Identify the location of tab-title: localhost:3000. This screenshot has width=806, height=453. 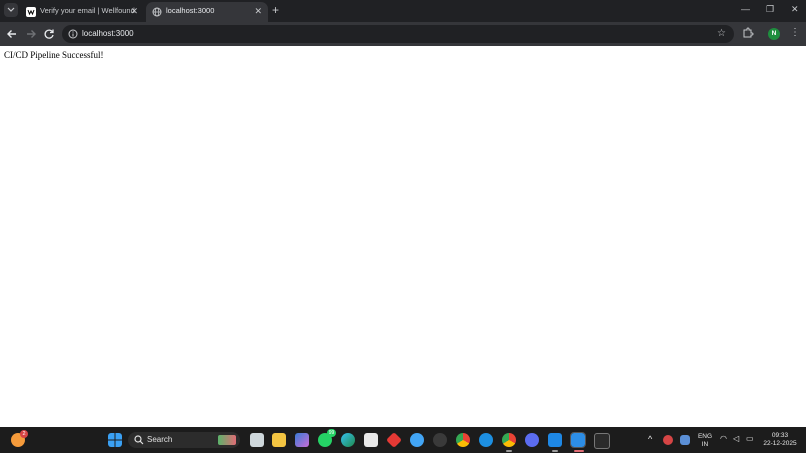
(190, 10).